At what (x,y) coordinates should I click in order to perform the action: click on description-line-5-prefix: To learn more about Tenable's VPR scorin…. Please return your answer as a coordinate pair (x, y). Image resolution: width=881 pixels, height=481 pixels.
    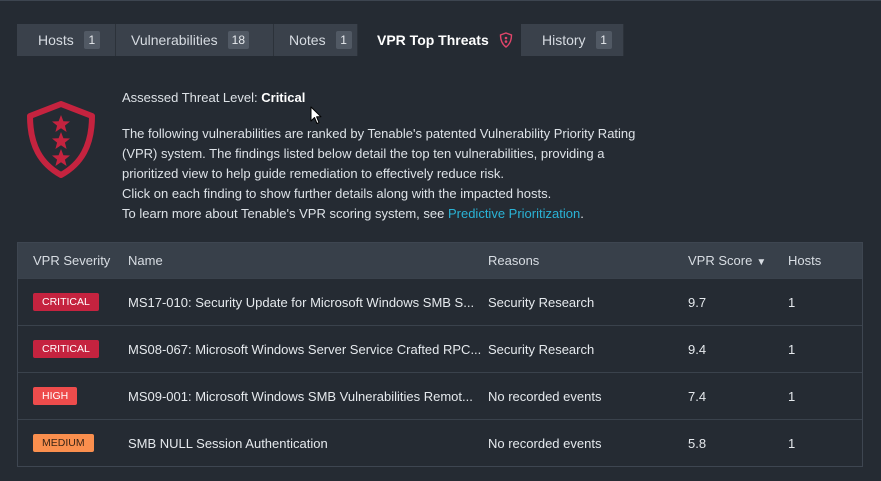
    Looking at the image, I should click on (285, 213).